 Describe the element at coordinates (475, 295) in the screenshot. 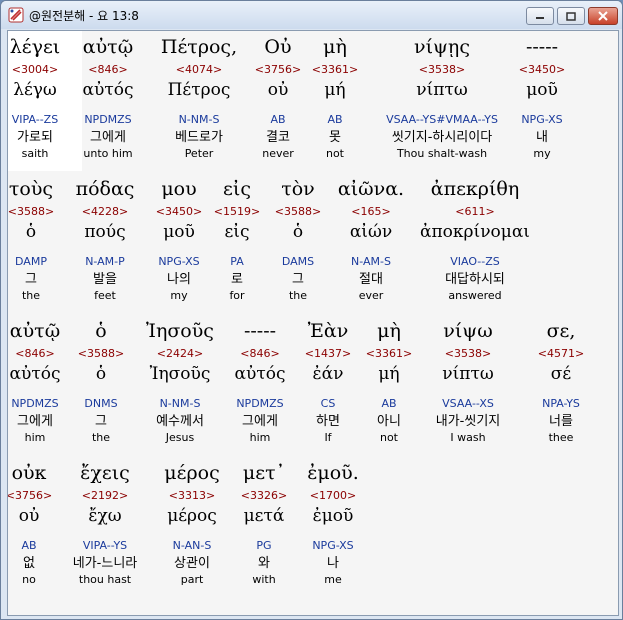

I see `english-gloss: answered` at that location.